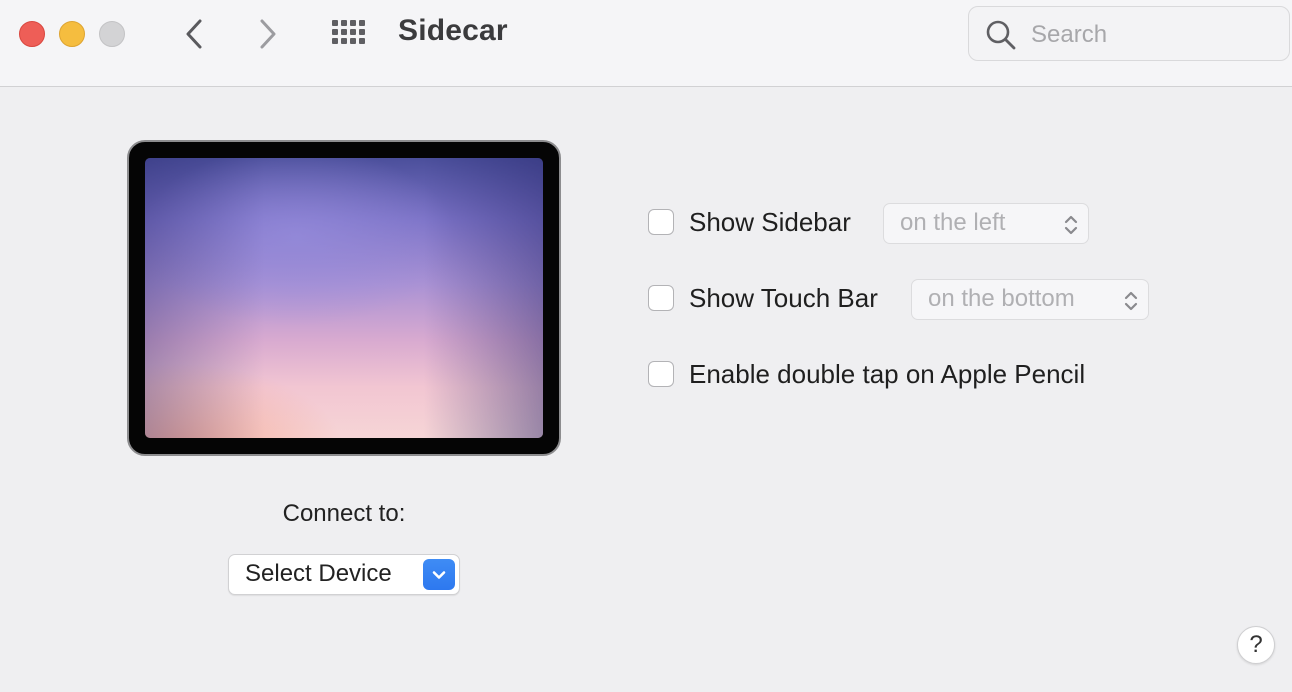 The height and width of the screenshot is (692, 1292). I want to click on sidebar-position-popup: on the left, so click(986, 223).